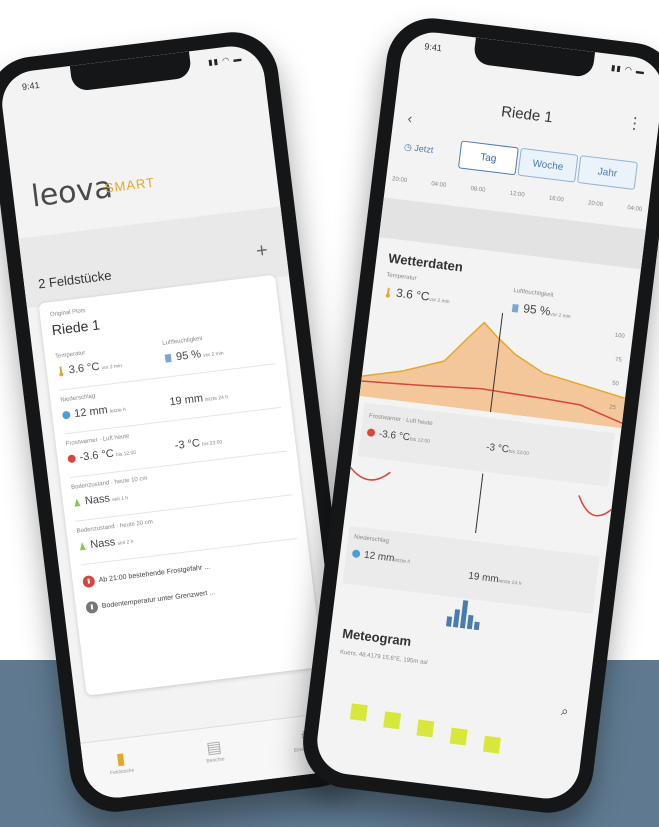 The height and width of the screenshot is (827, 659). Describe the element at coordinates (619, 336) in the screenshot. I see `right-tick: 100` at that location.